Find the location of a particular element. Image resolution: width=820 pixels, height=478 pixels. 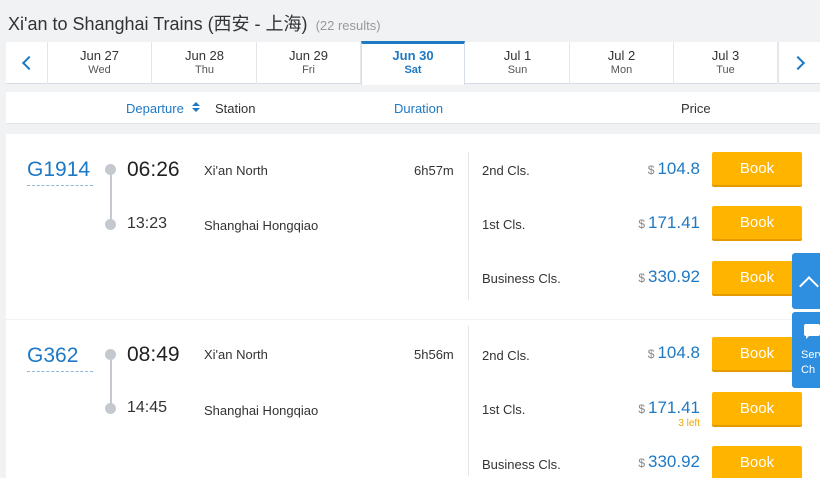

sort-duration: Duration is located at coordinates (418, 108).